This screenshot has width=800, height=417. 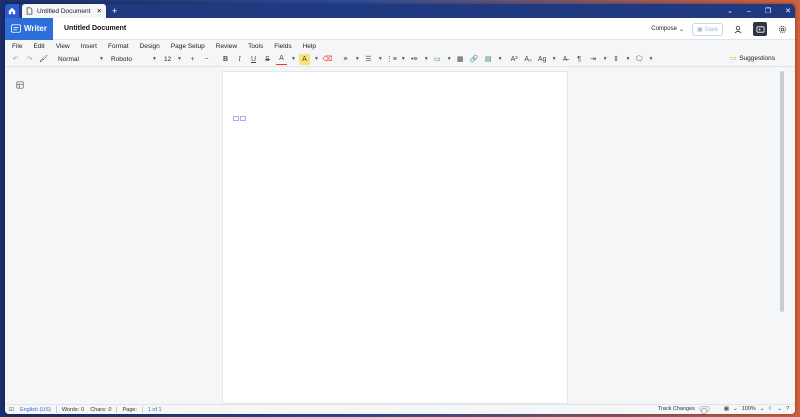 I want to click on document-title: Untitled Document, so click(x=95, y=28).